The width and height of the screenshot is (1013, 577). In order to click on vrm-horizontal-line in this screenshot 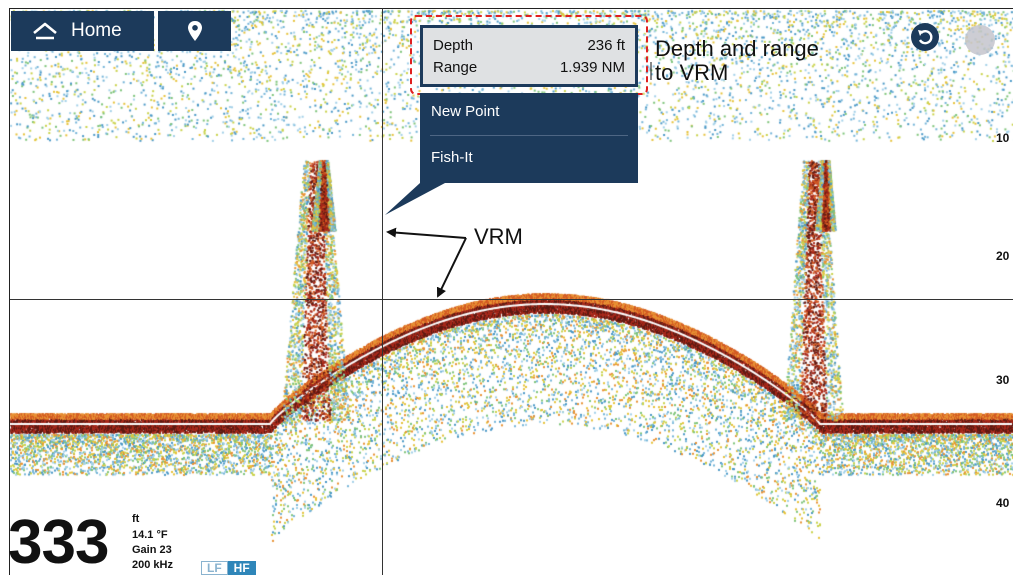, I will do `click(511, 299)`.